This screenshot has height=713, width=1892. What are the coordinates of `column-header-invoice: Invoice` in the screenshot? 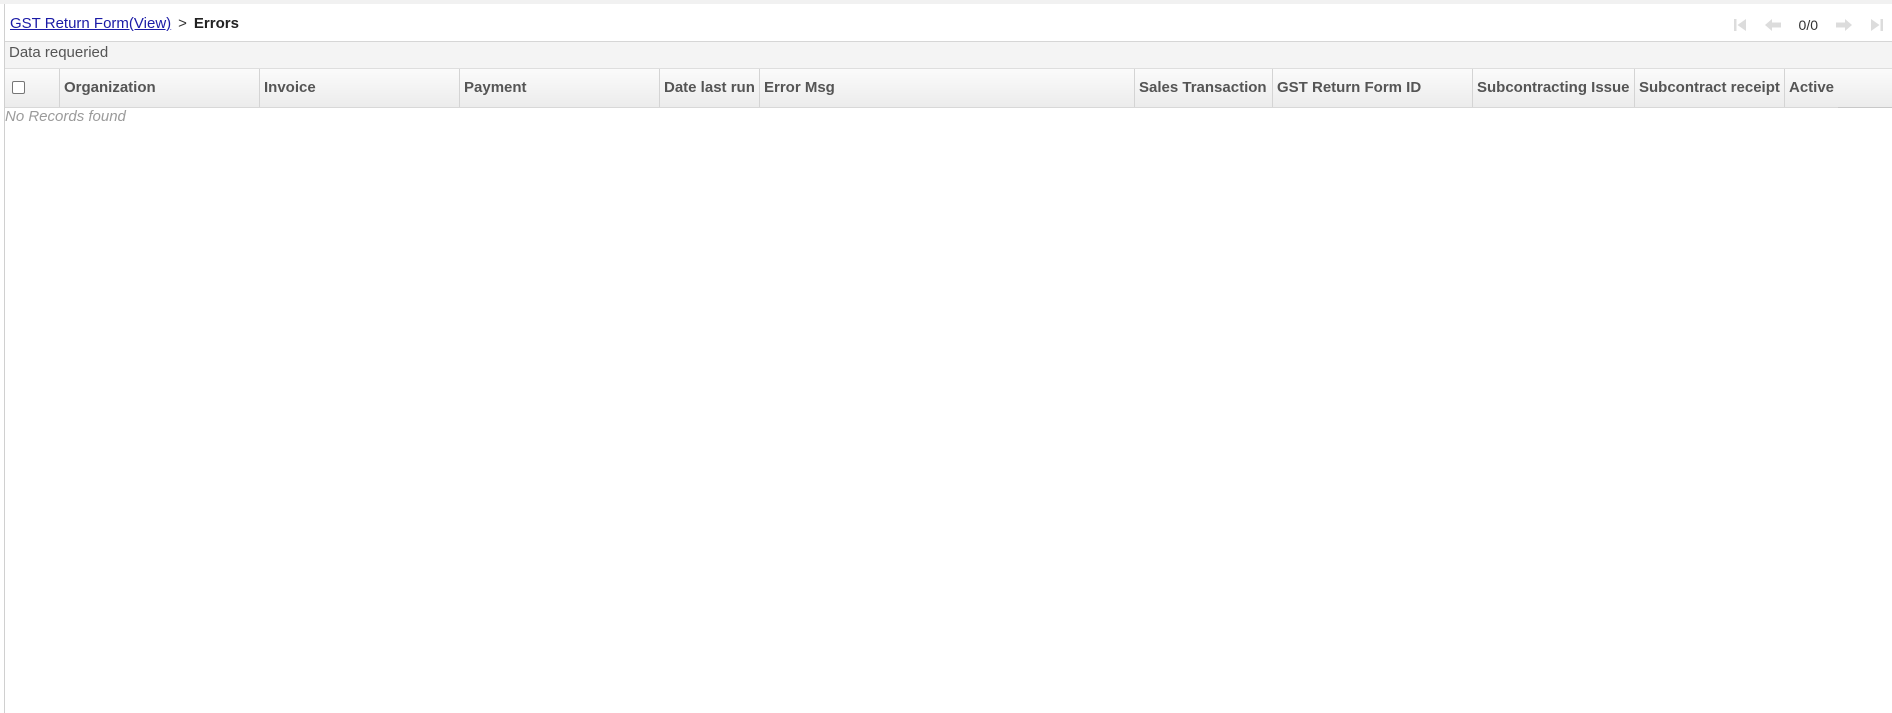 It's located at (360, 88).